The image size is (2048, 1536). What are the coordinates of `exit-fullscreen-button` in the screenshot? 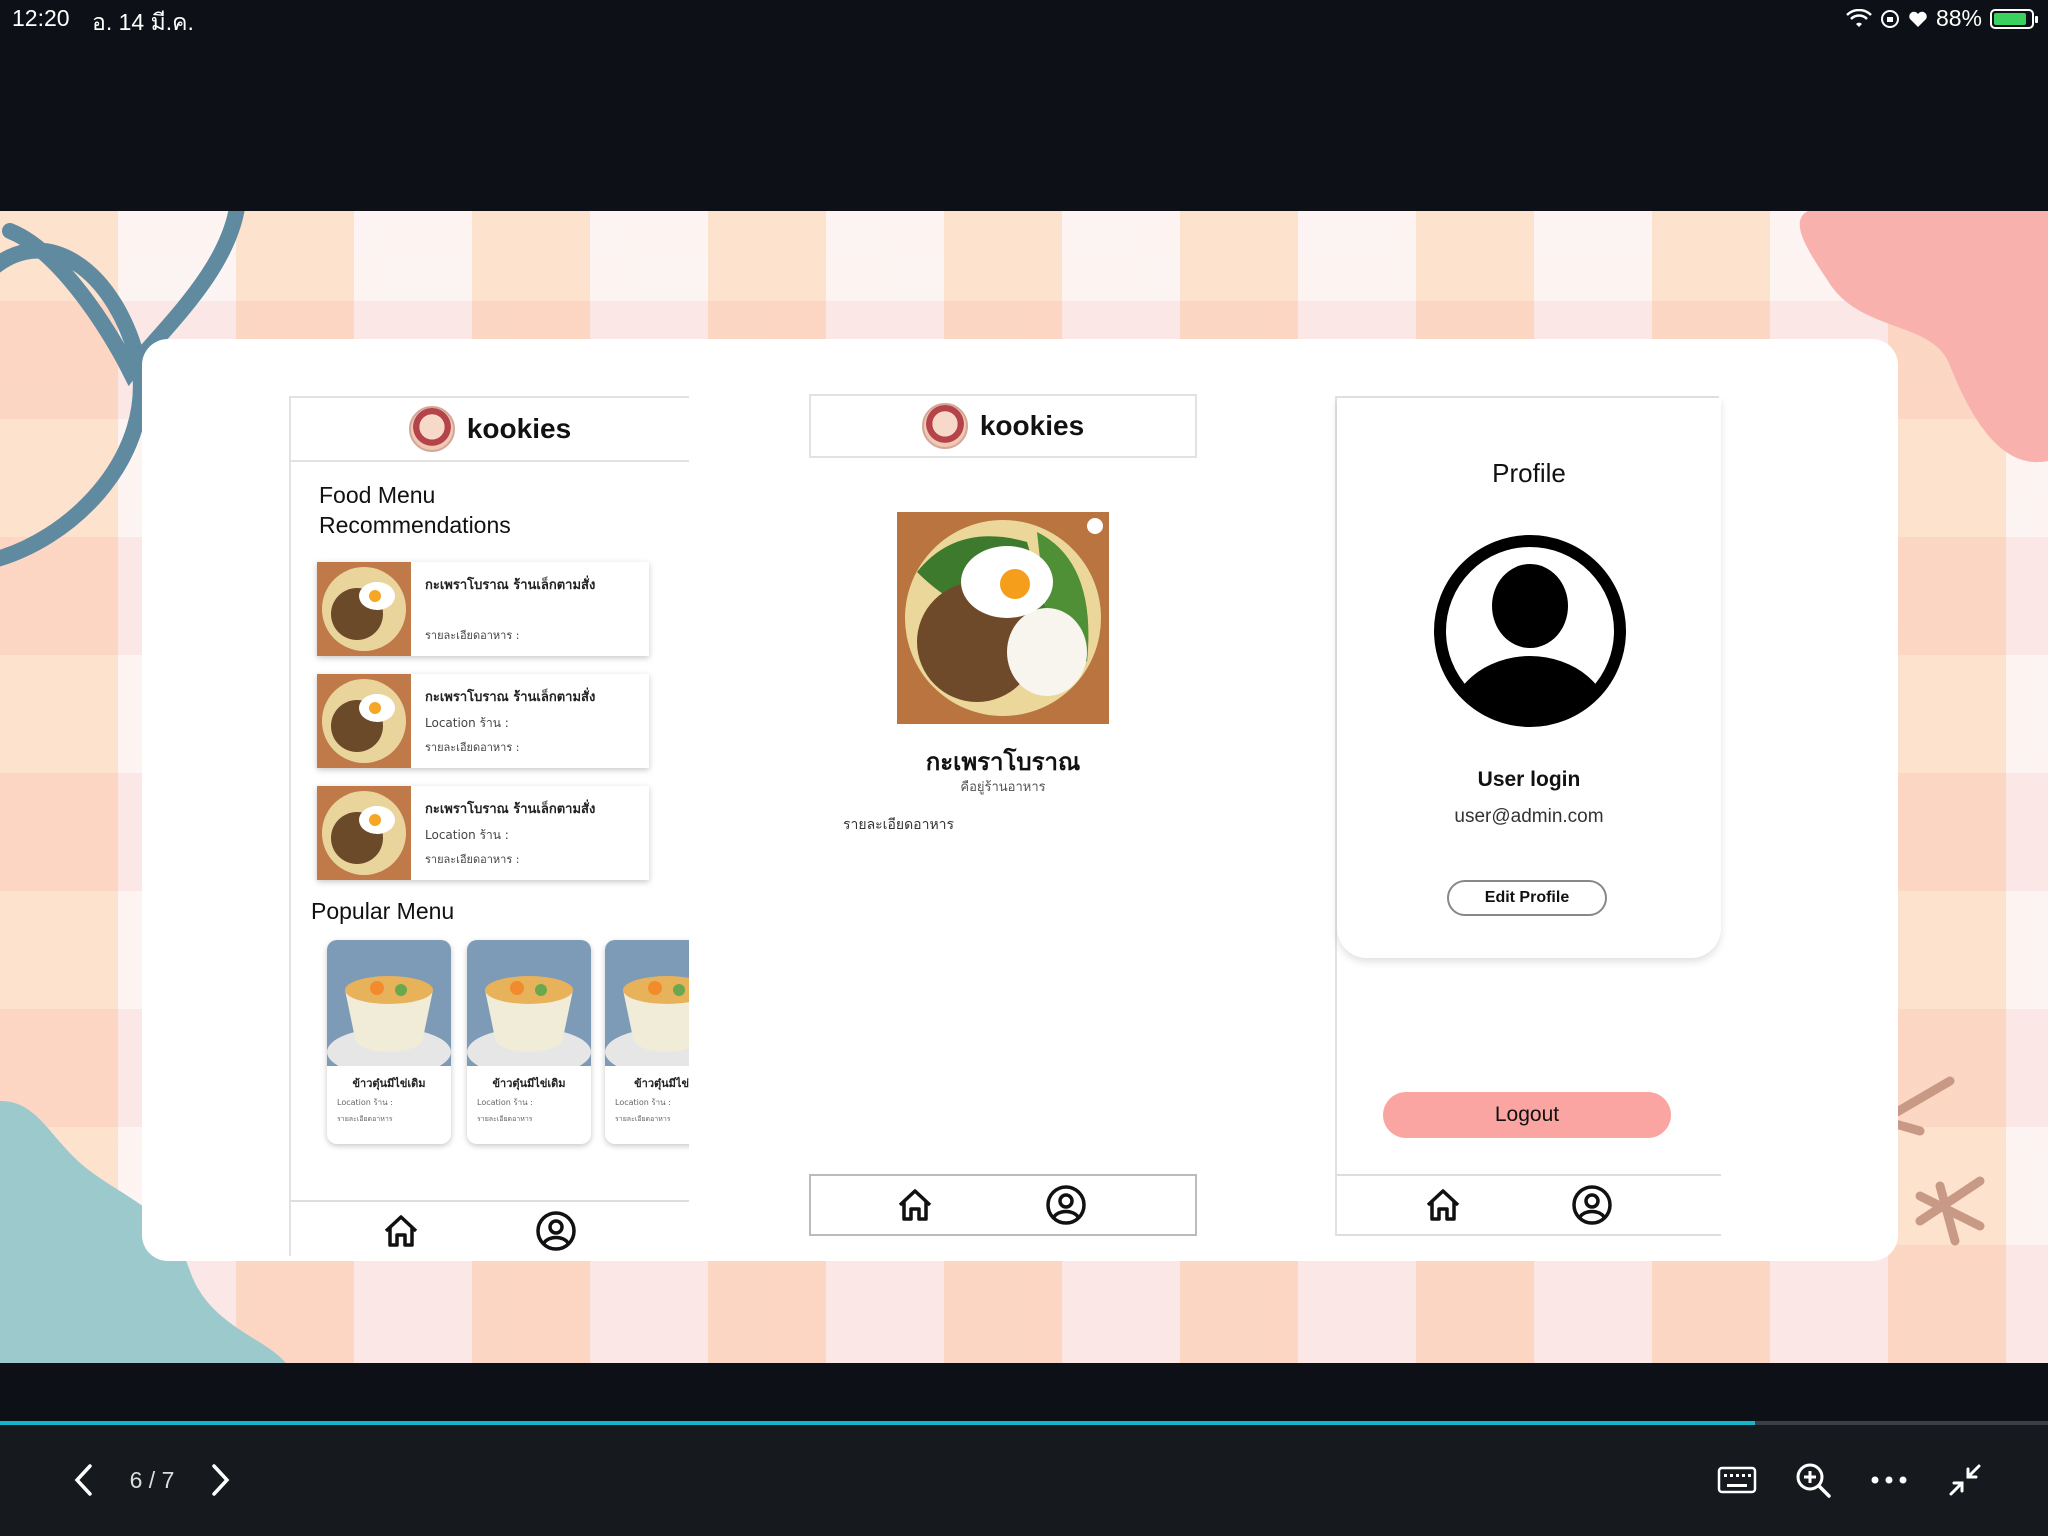 It's located at (1965, 1480).